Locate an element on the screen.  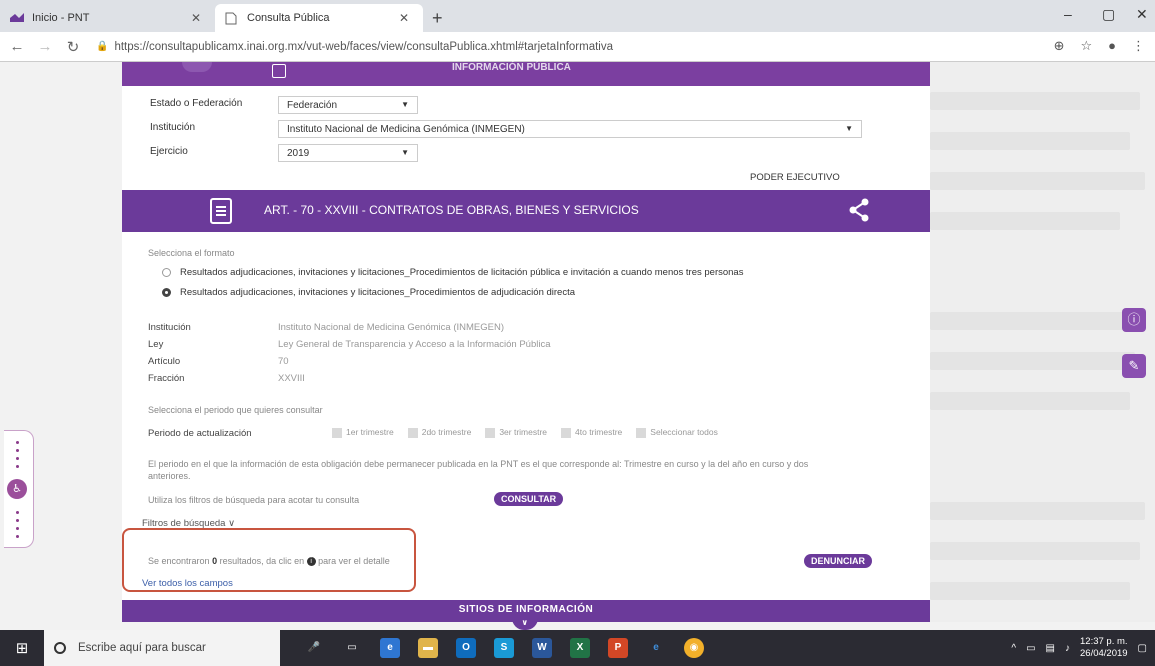
volume-icon: ♪ is located at coordinates (1067, 648).